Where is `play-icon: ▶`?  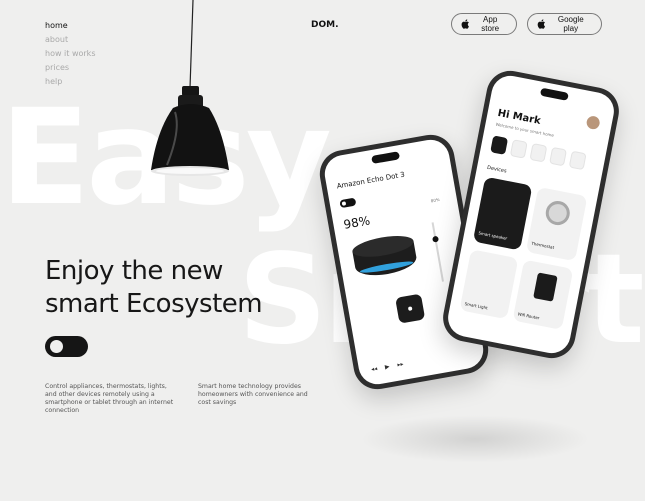
play-icon: ▶ is located at coordinates (387, 367).